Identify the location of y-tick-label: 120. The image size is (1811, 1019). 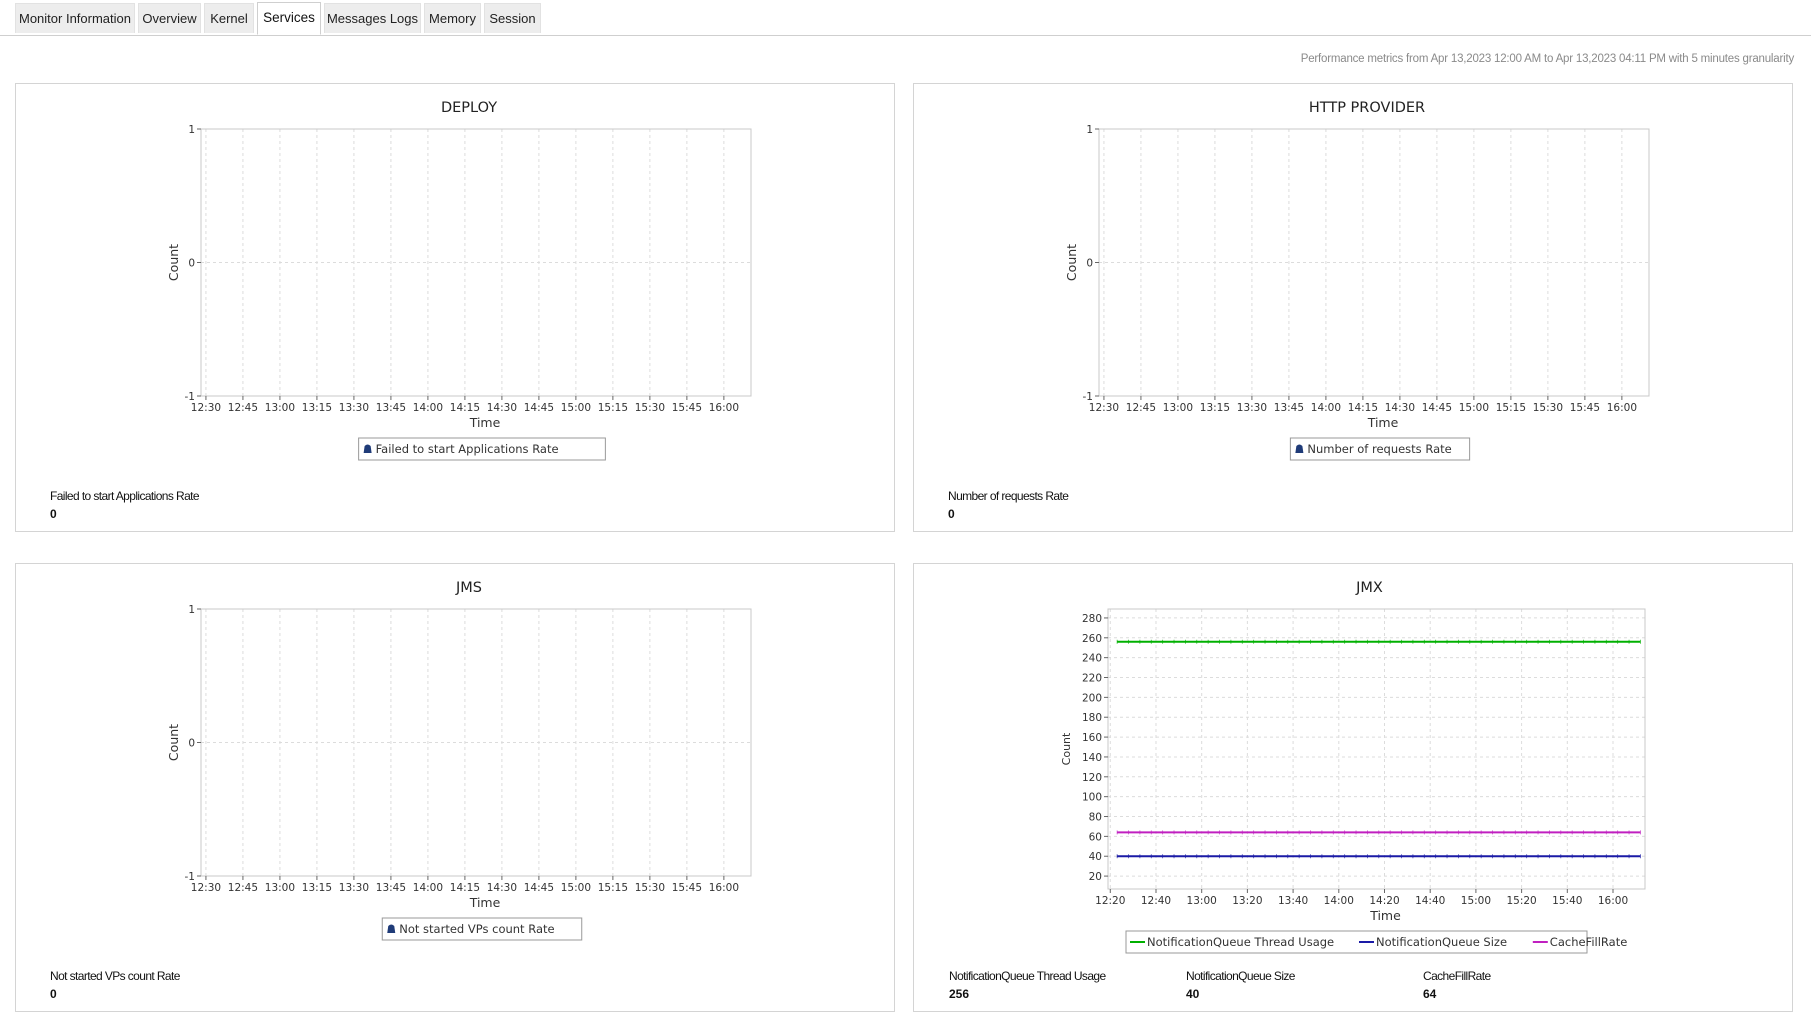
(1092, 778).